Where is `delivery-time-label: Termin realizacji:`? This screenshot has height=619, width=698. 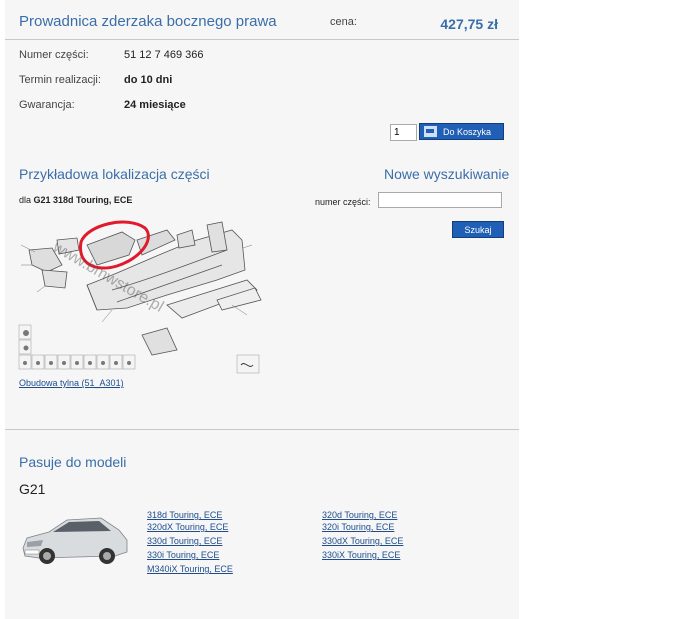 delivery-time-label: Termin realizacji: is located at coordinates (60, 80).